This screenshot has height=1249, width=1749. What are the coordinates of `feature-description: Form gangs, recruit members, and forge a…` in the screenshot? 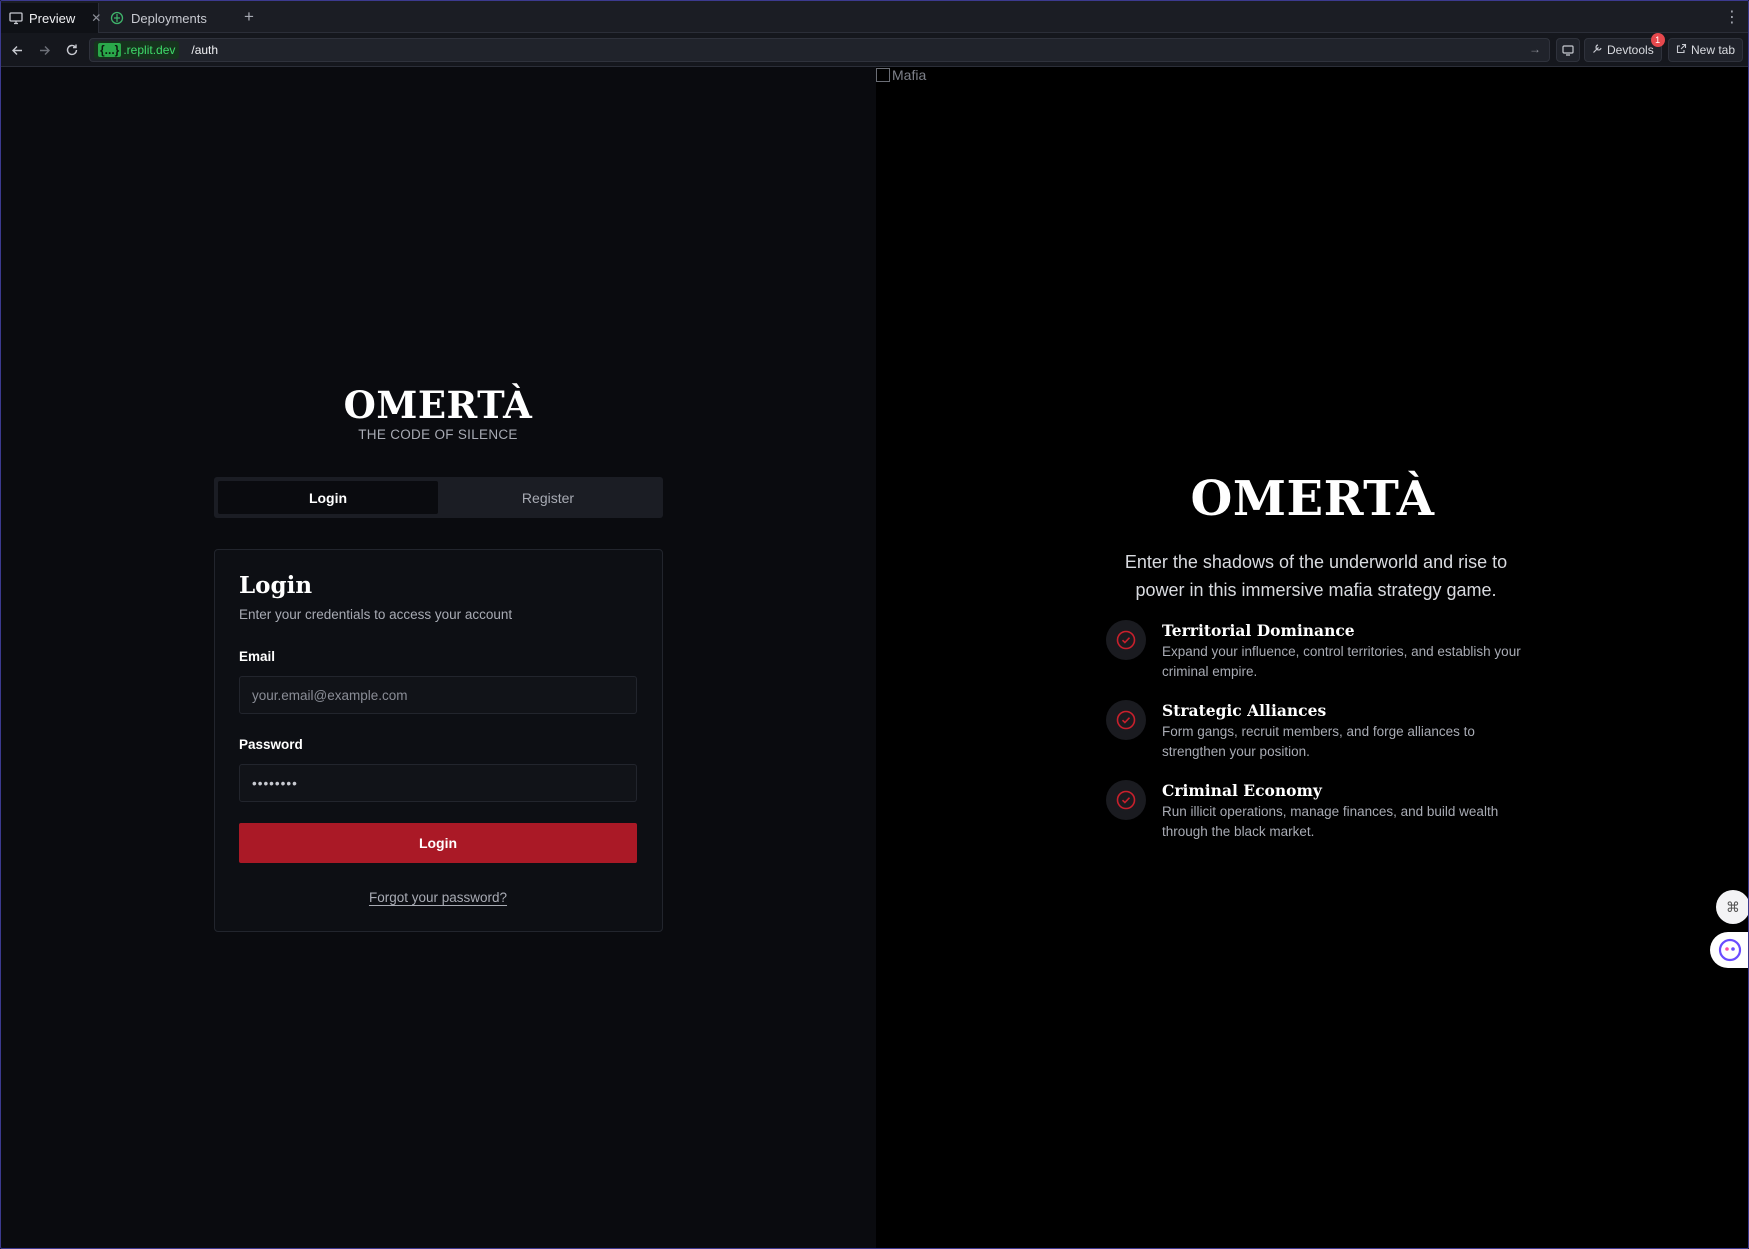 It's located at (1318, 741).